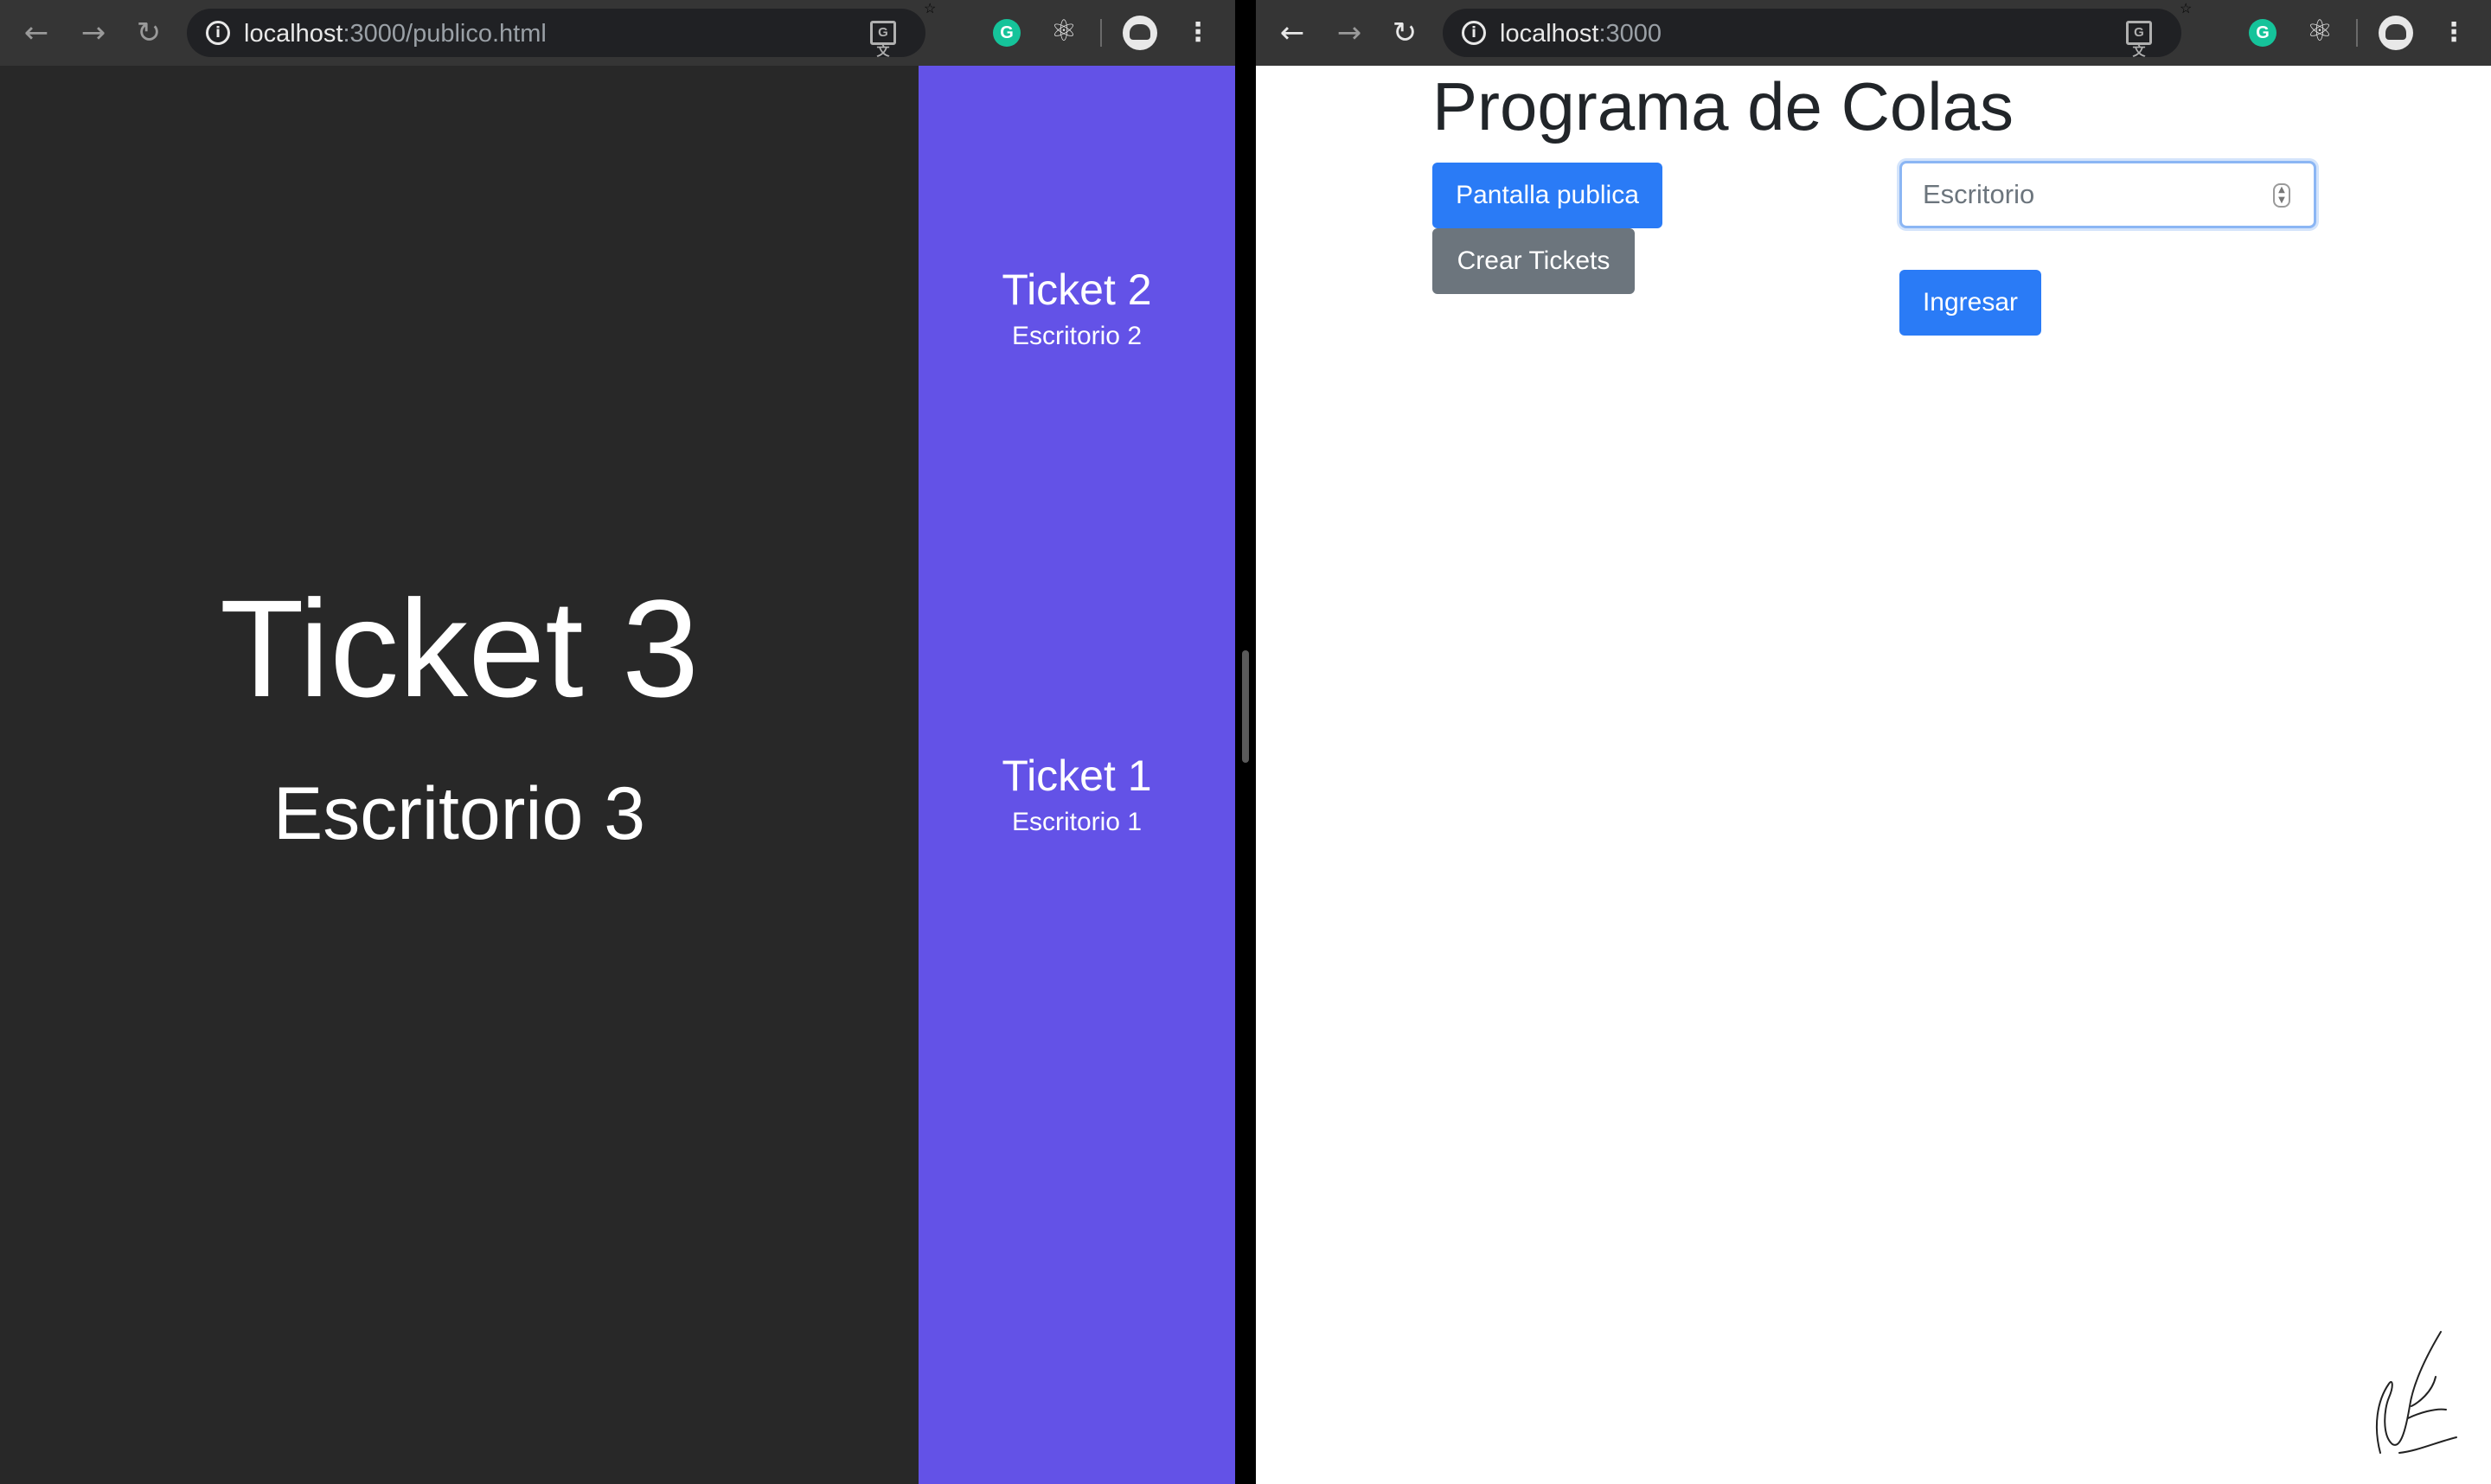 The height and width of the screenshot is (1484, 2491). Describe the element at coordinates (2108, 194) in the screenshot. I see `desk-number-input` at that location.